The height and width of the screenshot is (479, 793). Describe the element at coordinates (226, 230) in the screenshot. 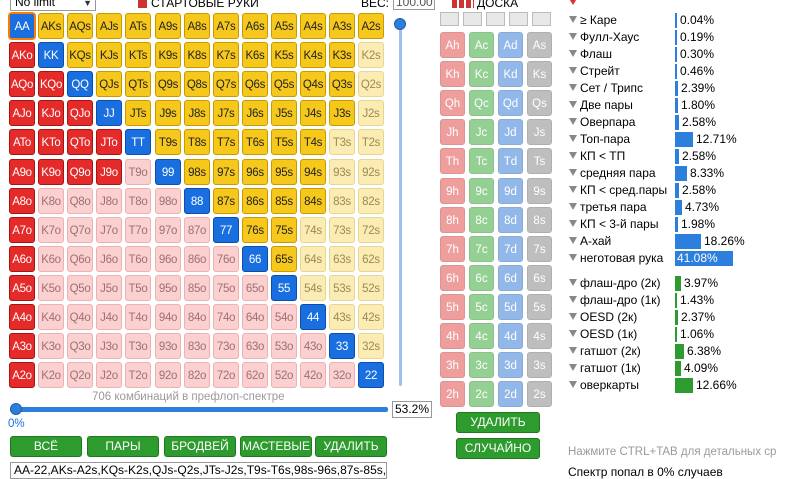

I see `hand-cell: 77` at that location.